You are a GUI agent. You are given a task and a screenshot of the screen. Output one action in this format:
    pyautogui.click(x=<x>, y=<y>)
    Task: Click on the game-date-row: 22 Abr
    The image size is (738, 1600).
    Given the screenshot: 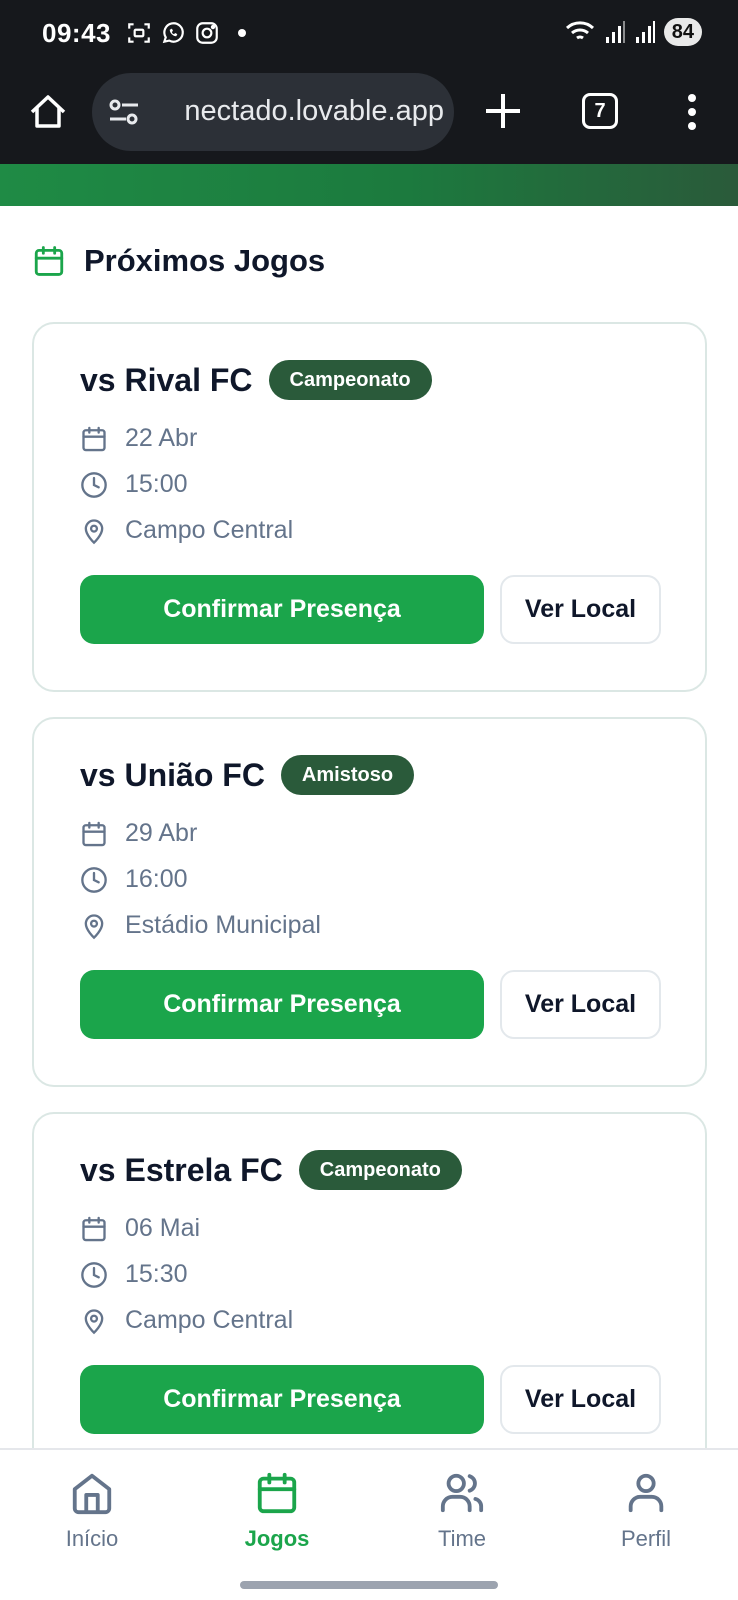 What is the action you would take?
    pyautogui.click(x=138, y=438)
    